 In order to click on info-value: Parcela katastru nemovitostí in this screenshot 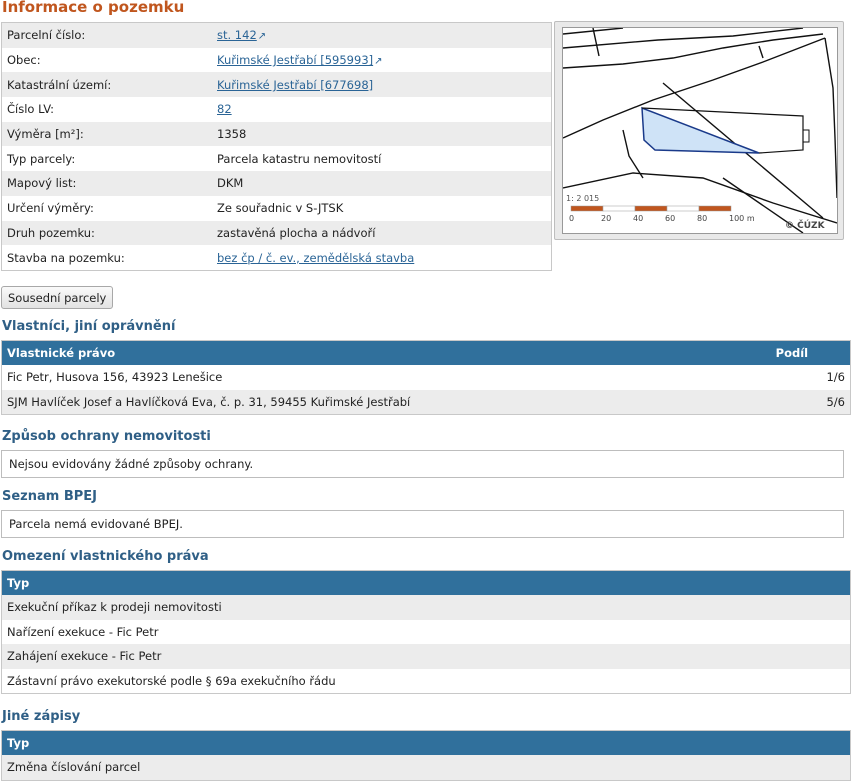, I will do `click(382, 159)`.